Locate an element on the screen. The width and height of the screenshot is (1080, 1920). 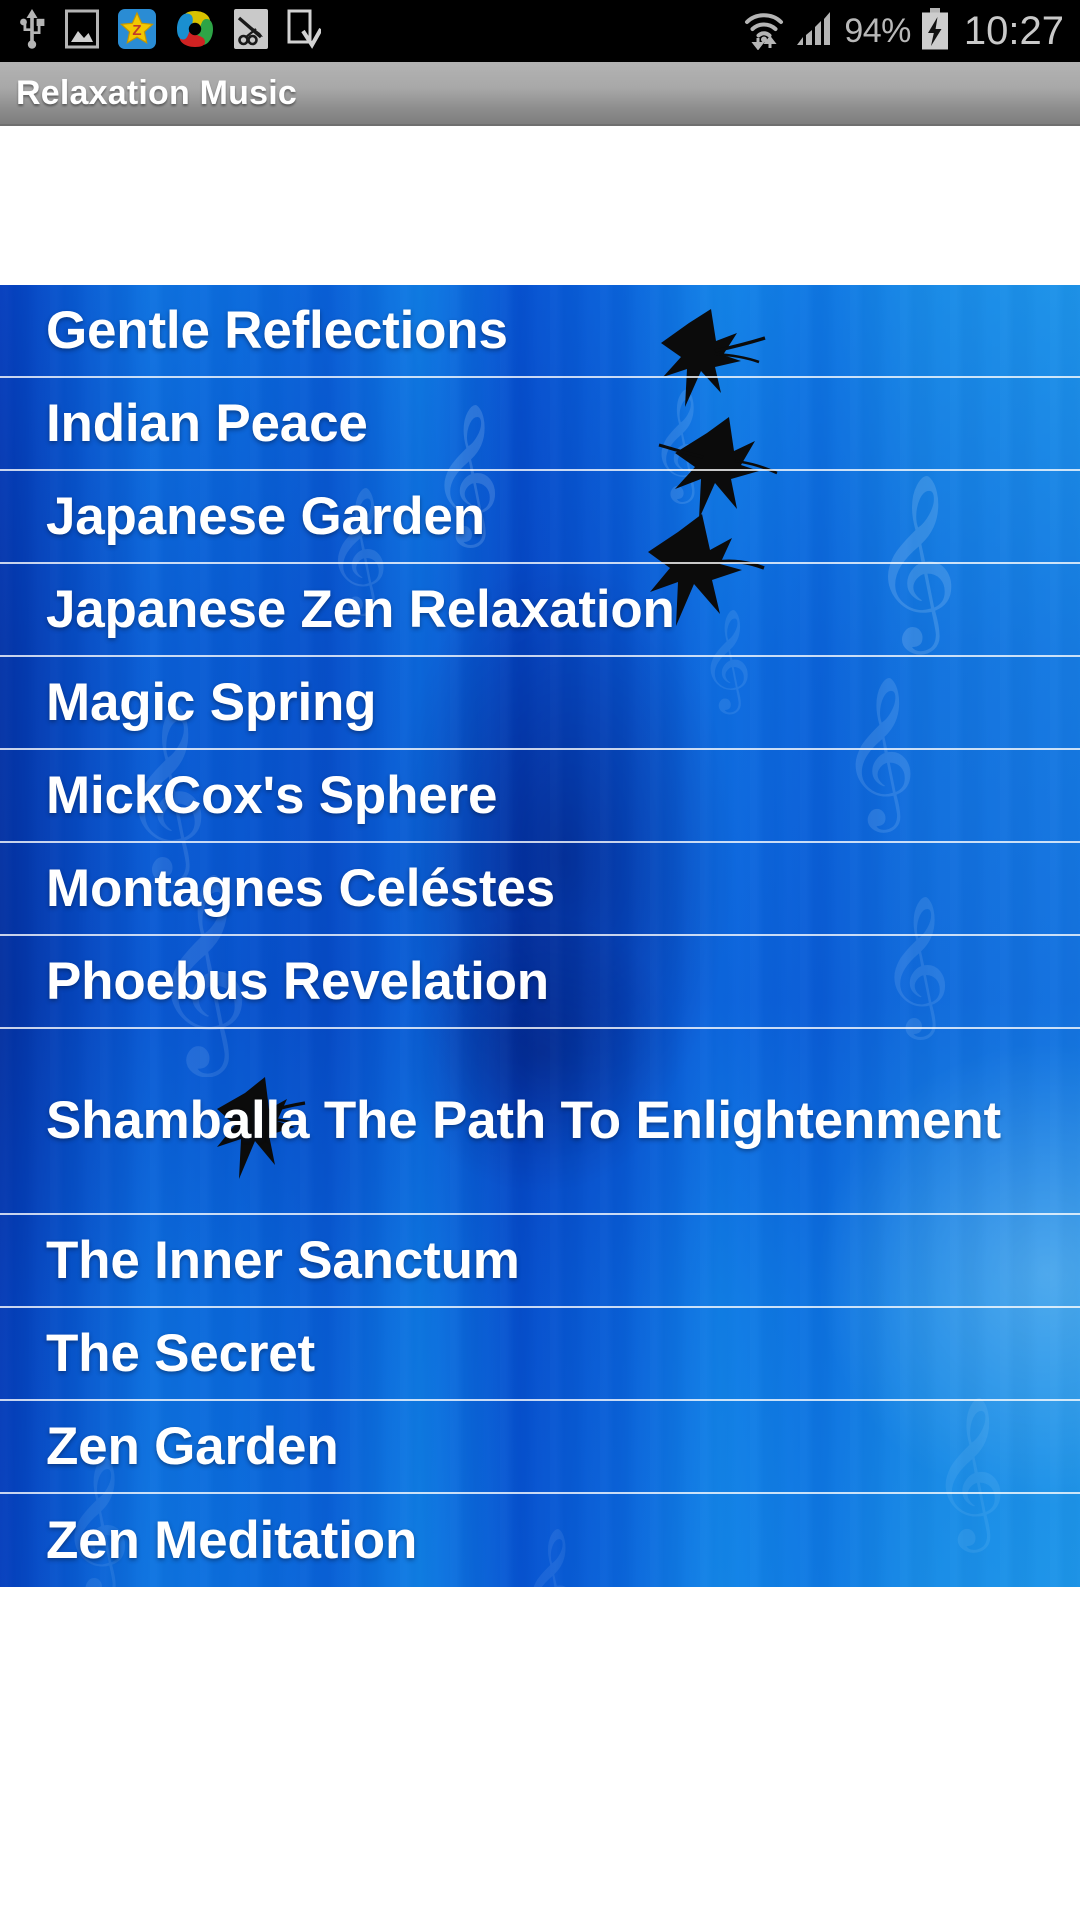
song-list-item: Magic Spring is located at coordinates (540, 703).